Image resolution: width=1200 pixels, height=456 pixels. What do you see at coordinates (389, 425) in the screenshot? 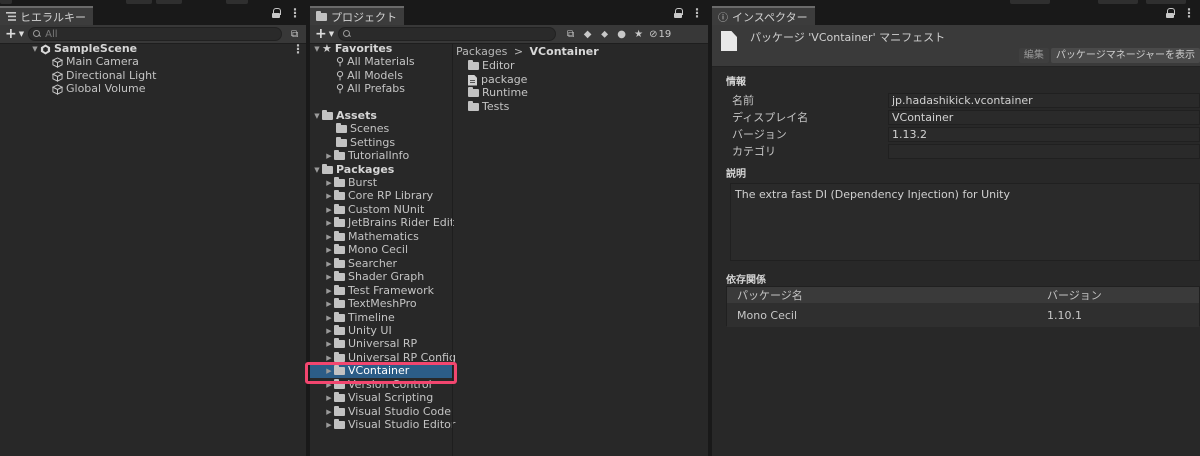
I see `package-folder: ▶ Visual Studio Editor` at bounding box center [389, 425].